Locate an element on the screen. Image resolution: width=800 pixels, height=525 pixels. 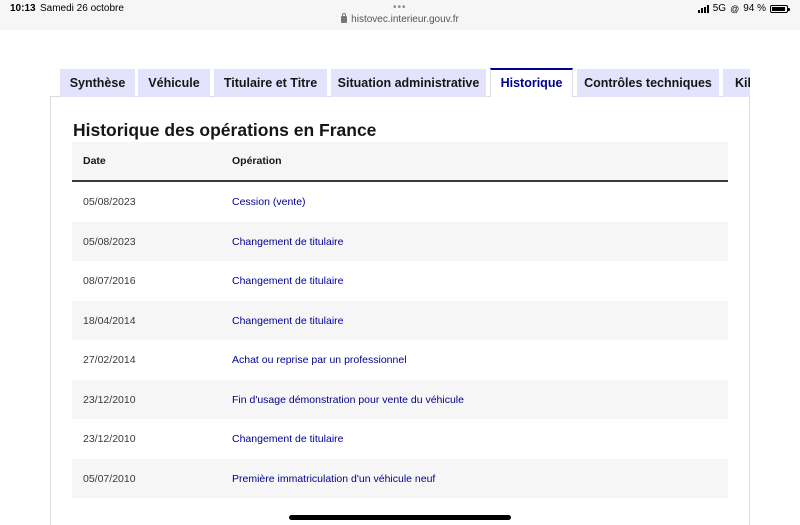
table-row: 23/12/2010 Changement de titulaire is located at coordinates (400, 439).